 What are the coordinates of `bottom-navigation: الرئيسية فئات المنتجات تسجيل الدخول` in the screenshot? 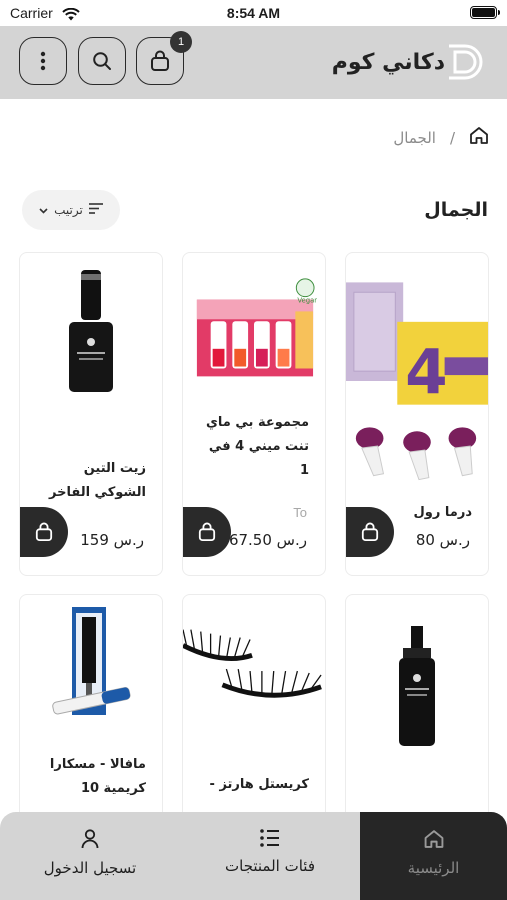 It's located at (253, 856).